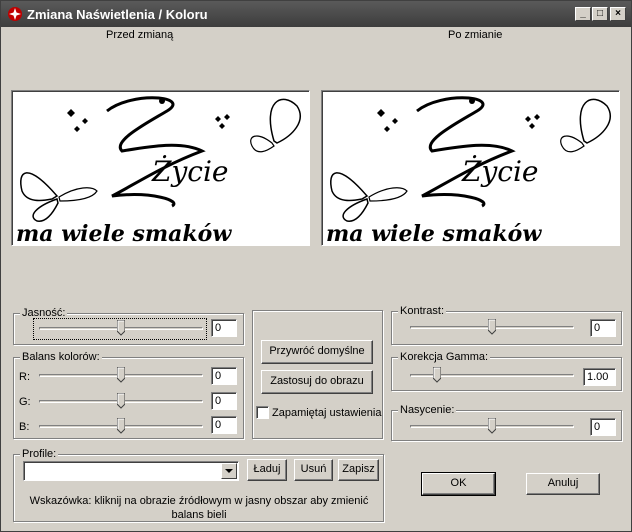 This screenshot has width=632, height=532. Describe the element at coordinates (422, 311) in the screenshot. I see `contrast-title: Kontrast:` at that location.